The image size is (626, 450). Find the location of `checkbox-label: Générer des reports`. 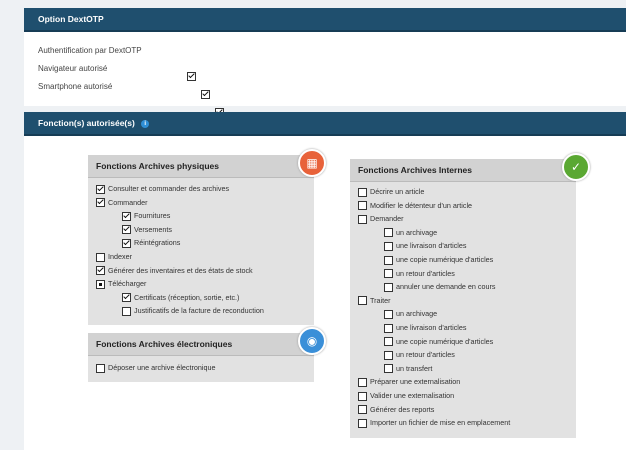

checkbox-label: Générer des reports is located at coordinates (402, 409).